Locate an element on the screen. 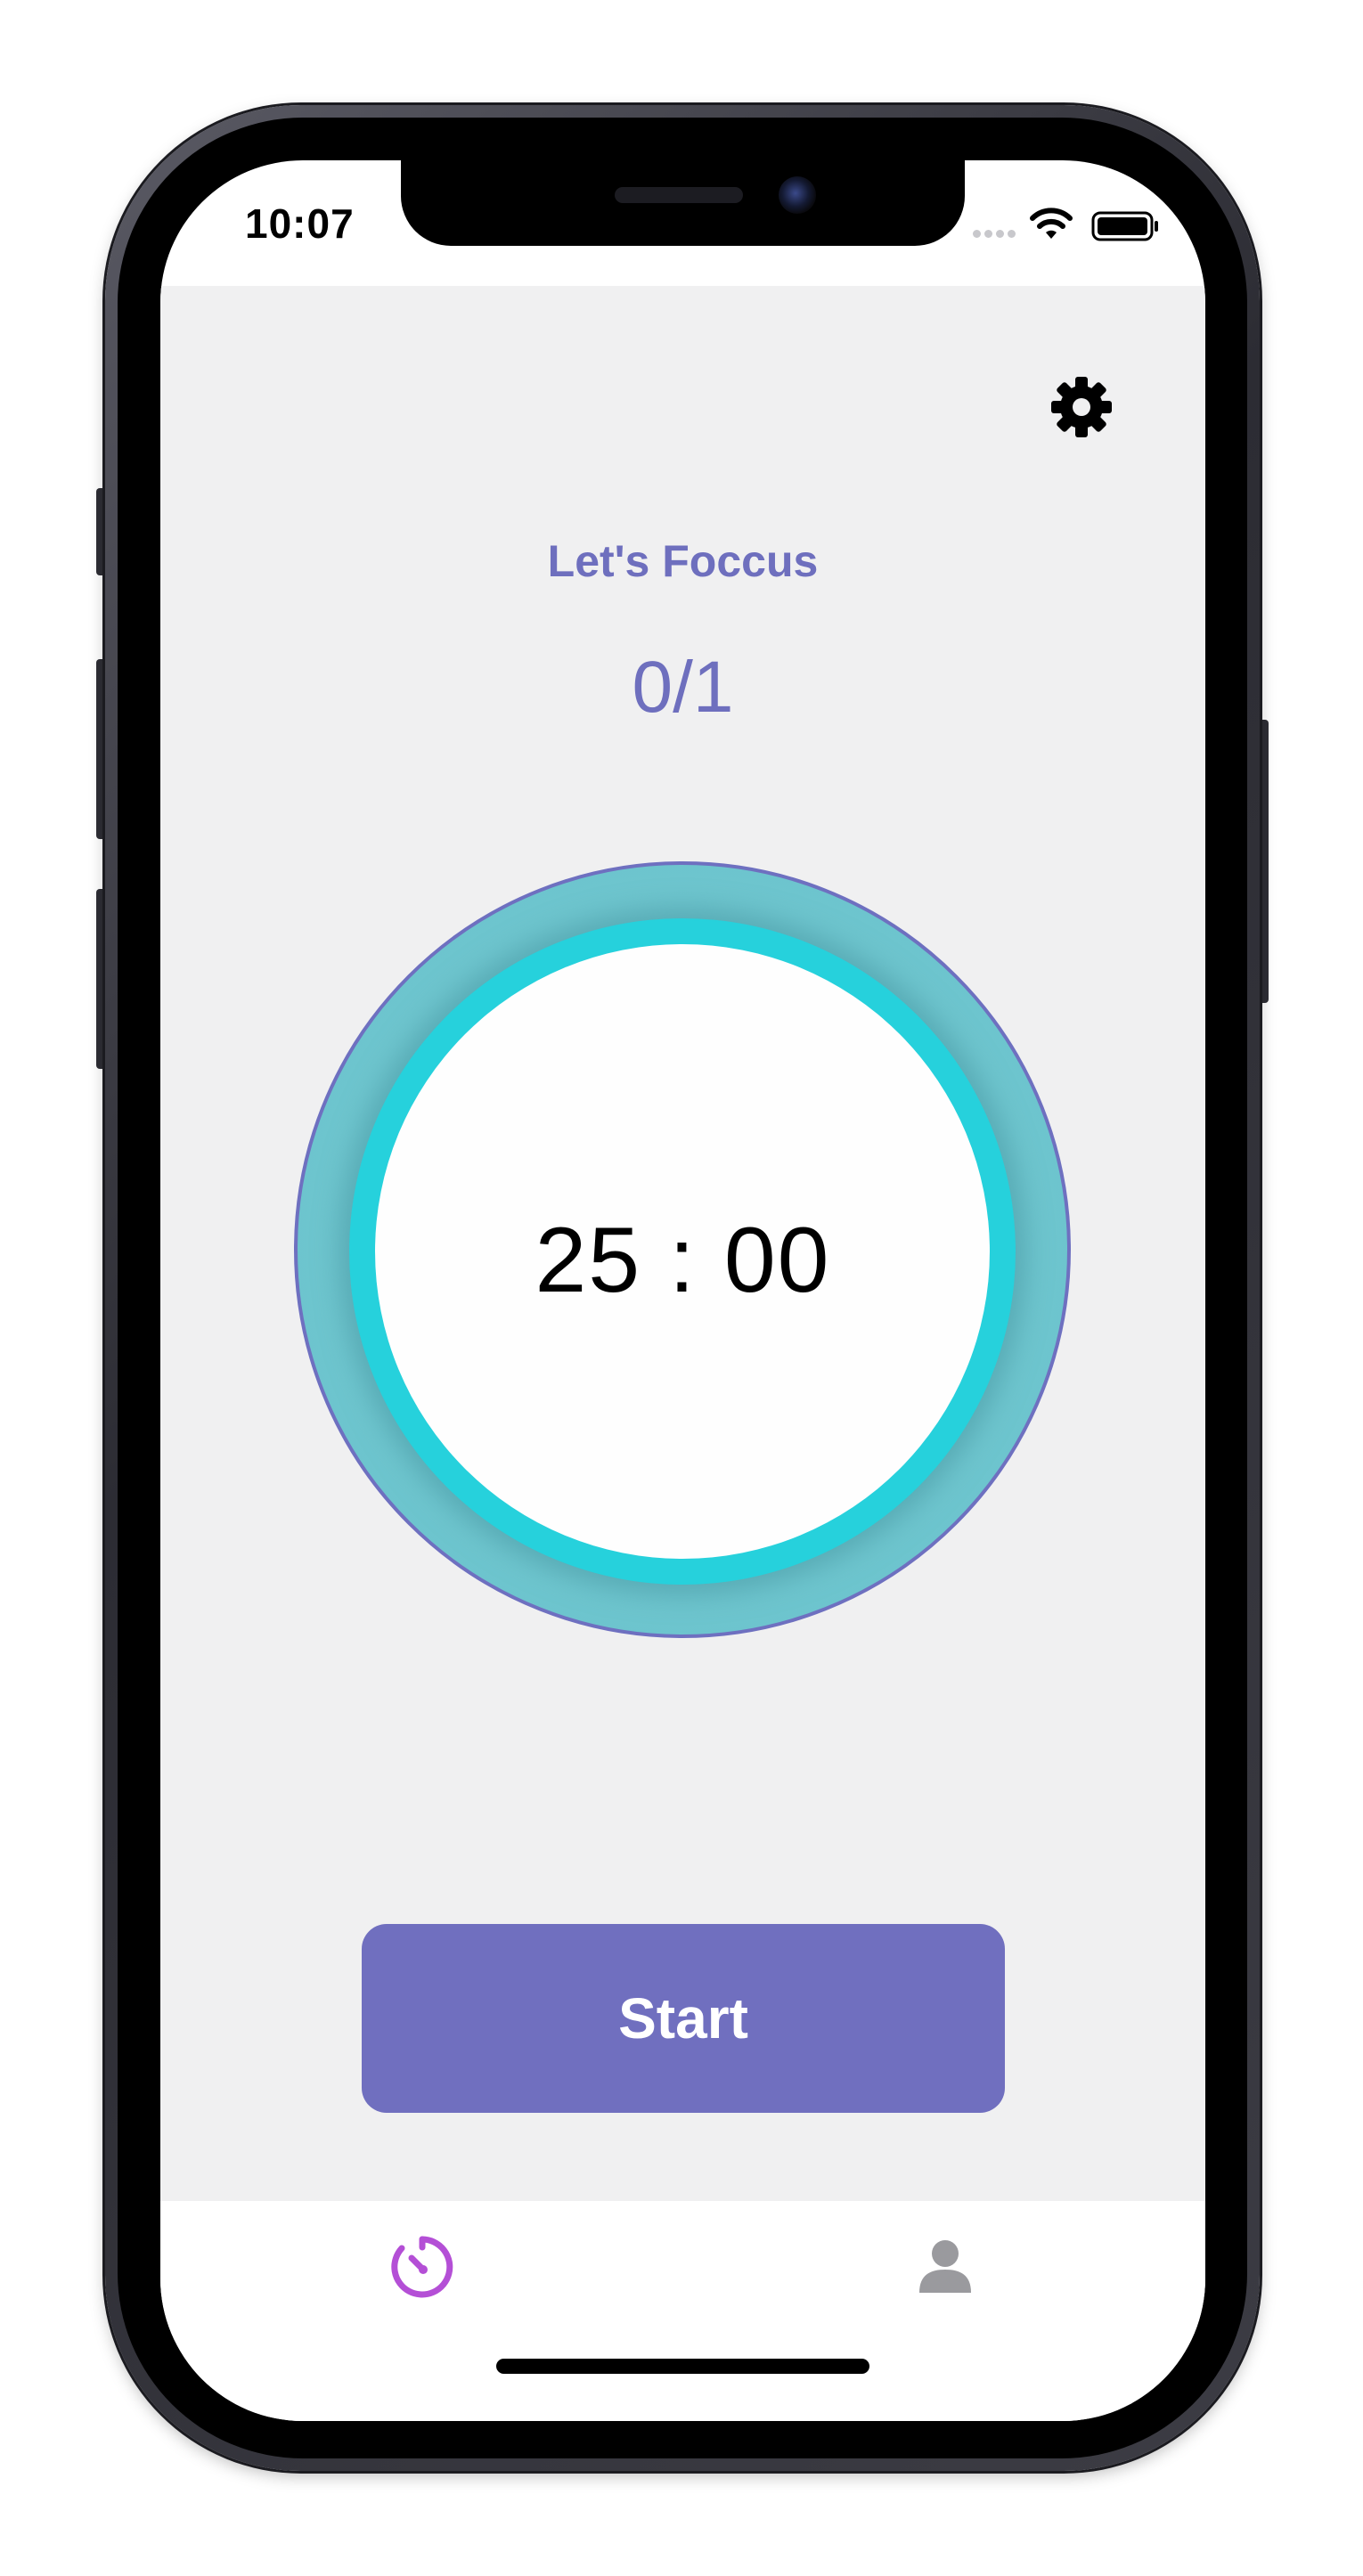 The width and height of the screenshot is (1363, 2576). tab-profile is located at coordinates (946, 2267).